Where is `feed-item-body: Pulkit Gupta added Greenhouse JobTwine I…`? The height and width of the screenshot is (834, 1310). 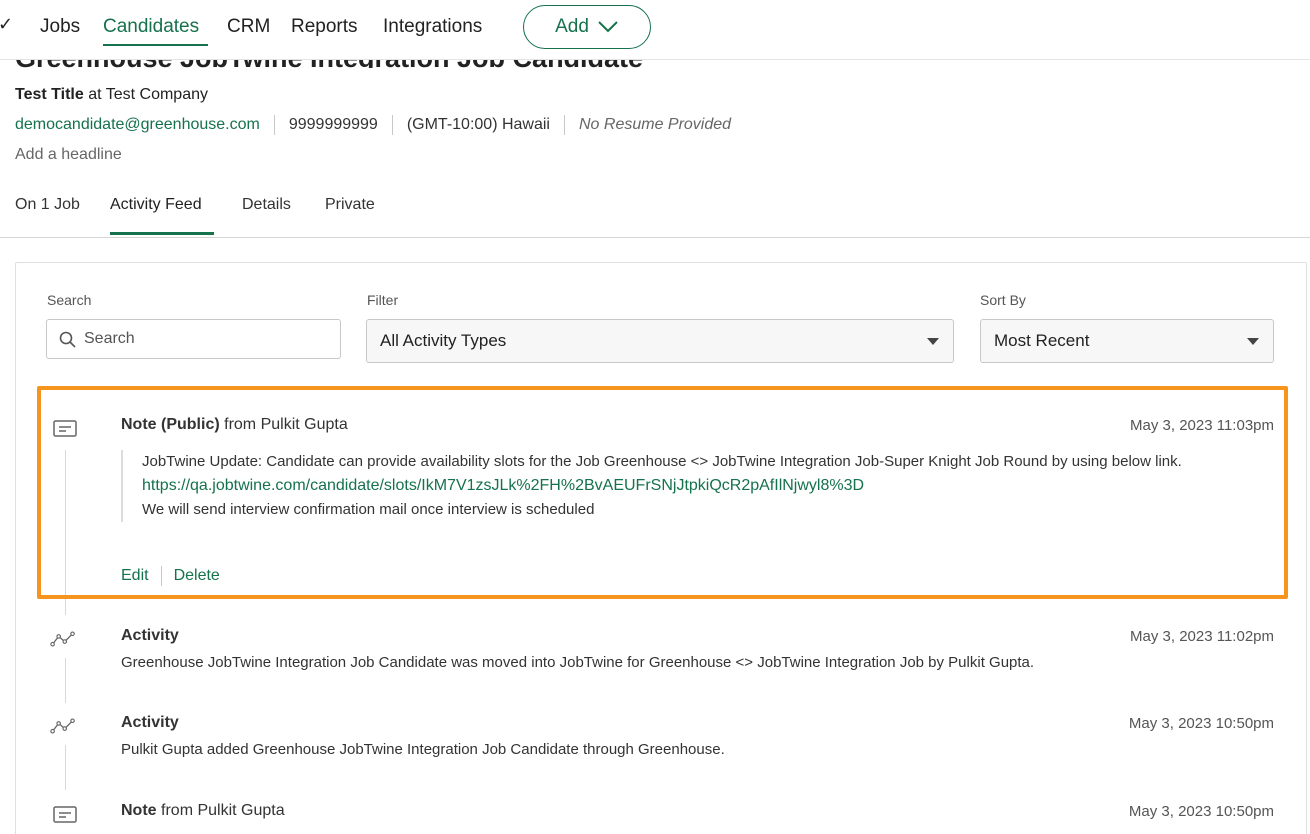
feed-item-body: Pulkit Gupta added Greenhouse JobTwine I… is located at coordinates (423, 749).